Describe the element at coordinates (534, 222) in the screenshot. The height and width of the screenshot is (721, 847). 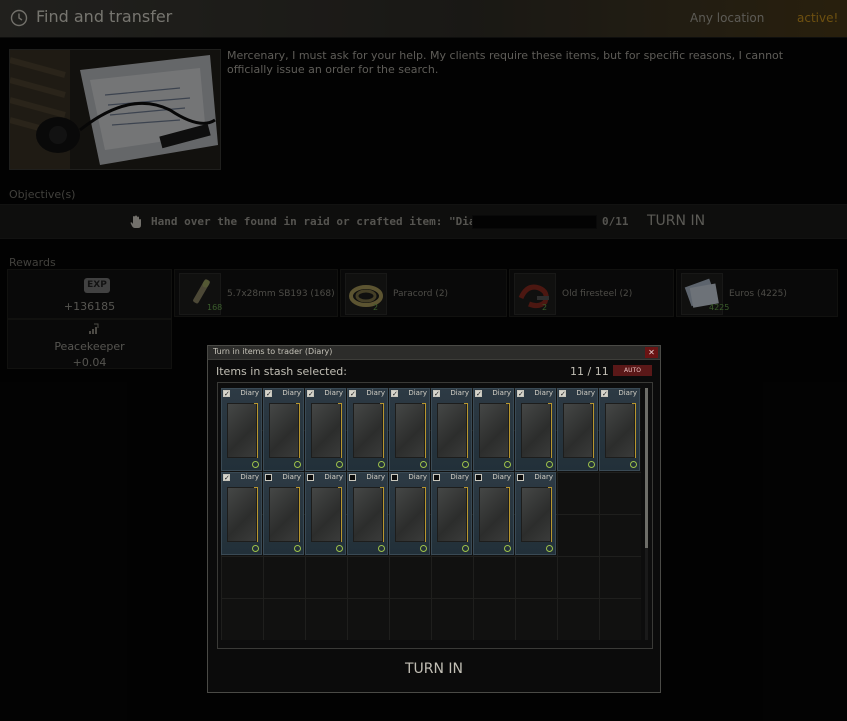
I see `objective-progress-bar` at that location.